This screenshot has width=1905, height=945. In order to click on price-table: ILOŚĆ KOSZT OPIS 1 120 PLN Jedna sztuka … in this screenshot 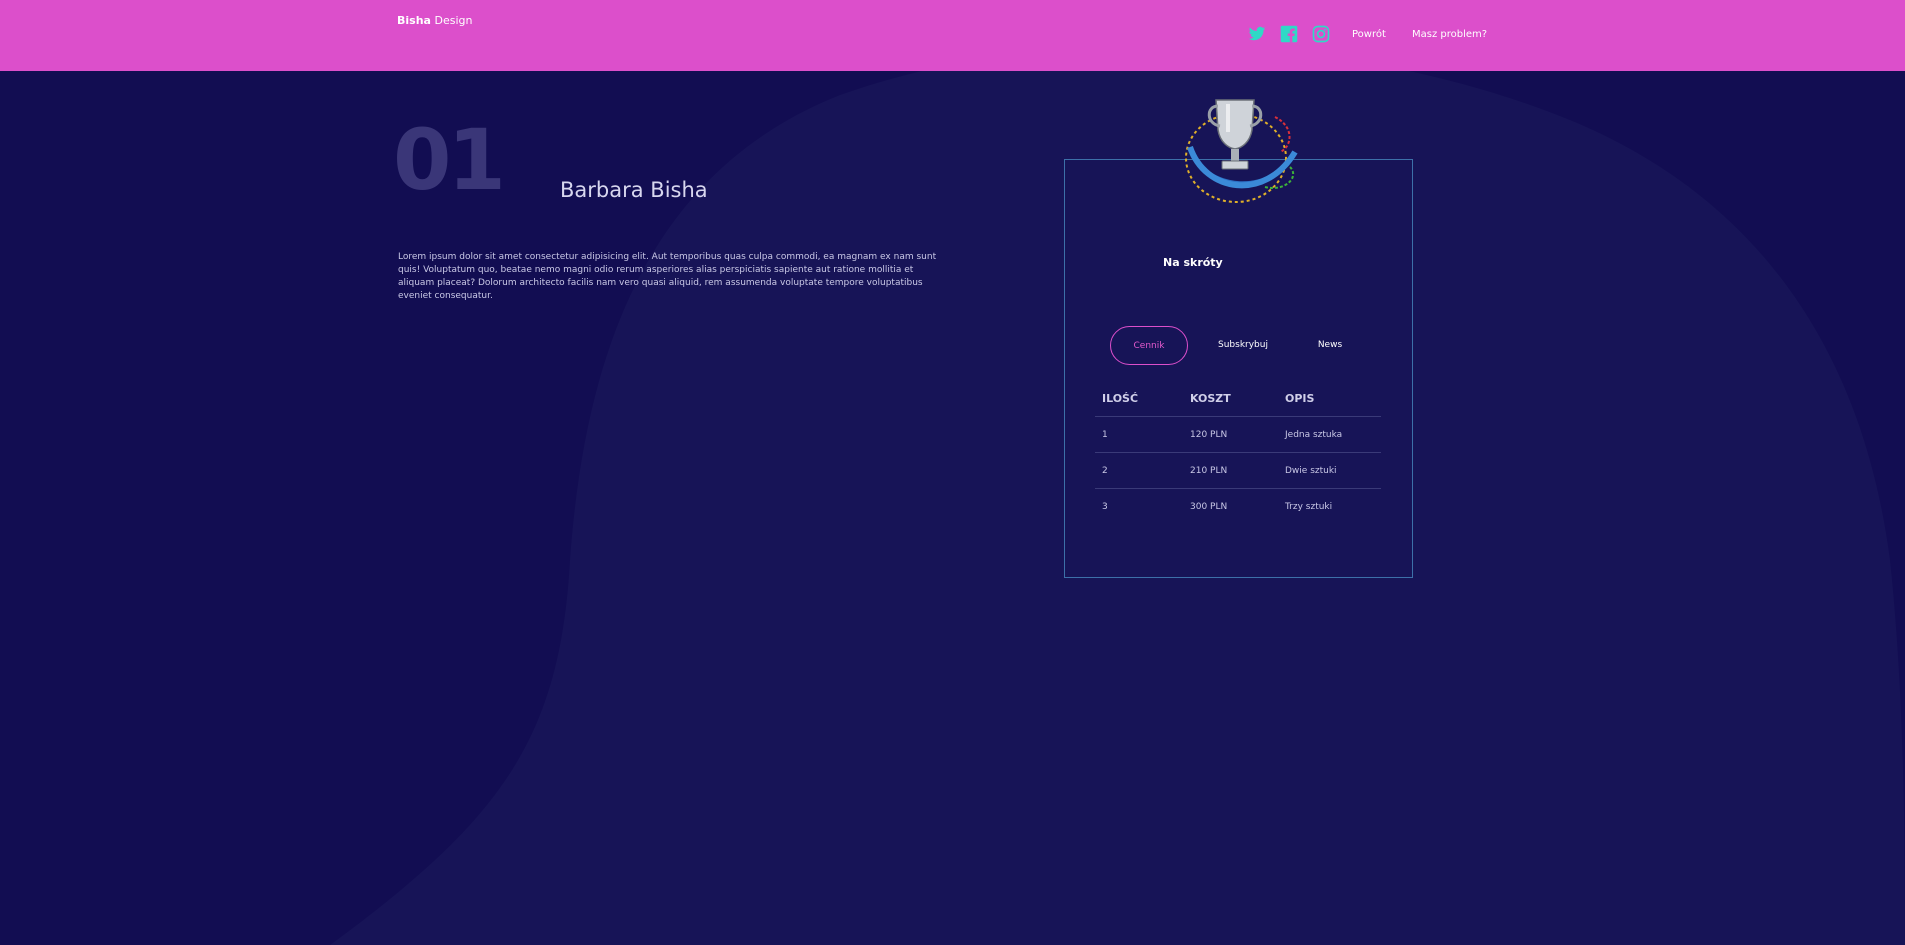, I will do `click(1238, 458)`.